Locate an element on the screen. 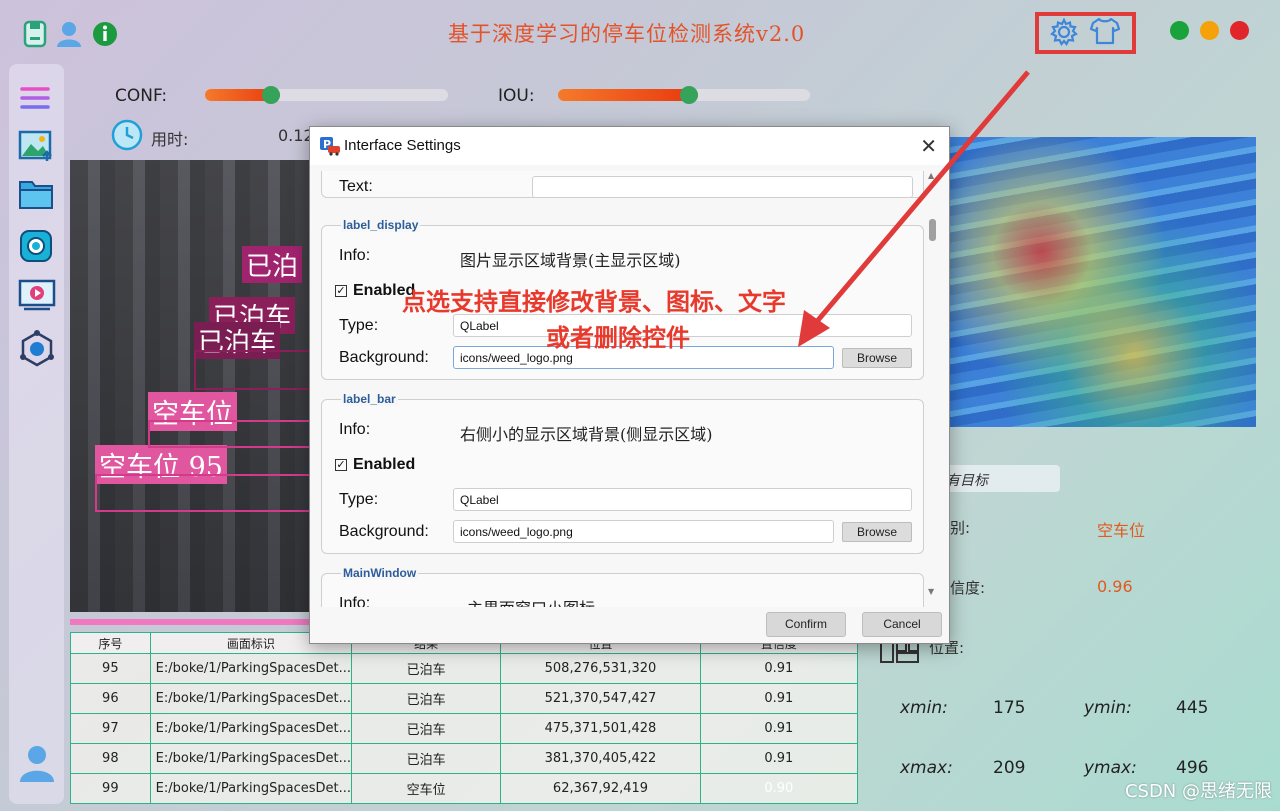  menu-icon is located at coordinates (38, 101).